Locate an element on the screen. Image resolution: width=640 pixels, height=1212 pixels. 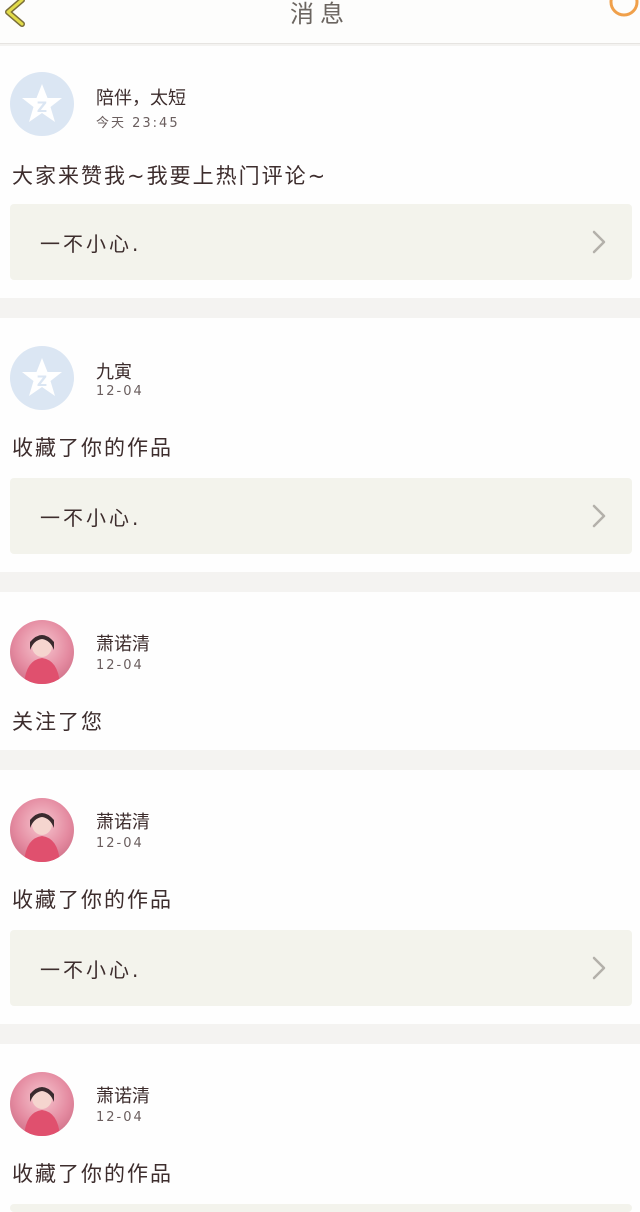
timestamp: 今天 23:45 is located at coordinates (138, 123).